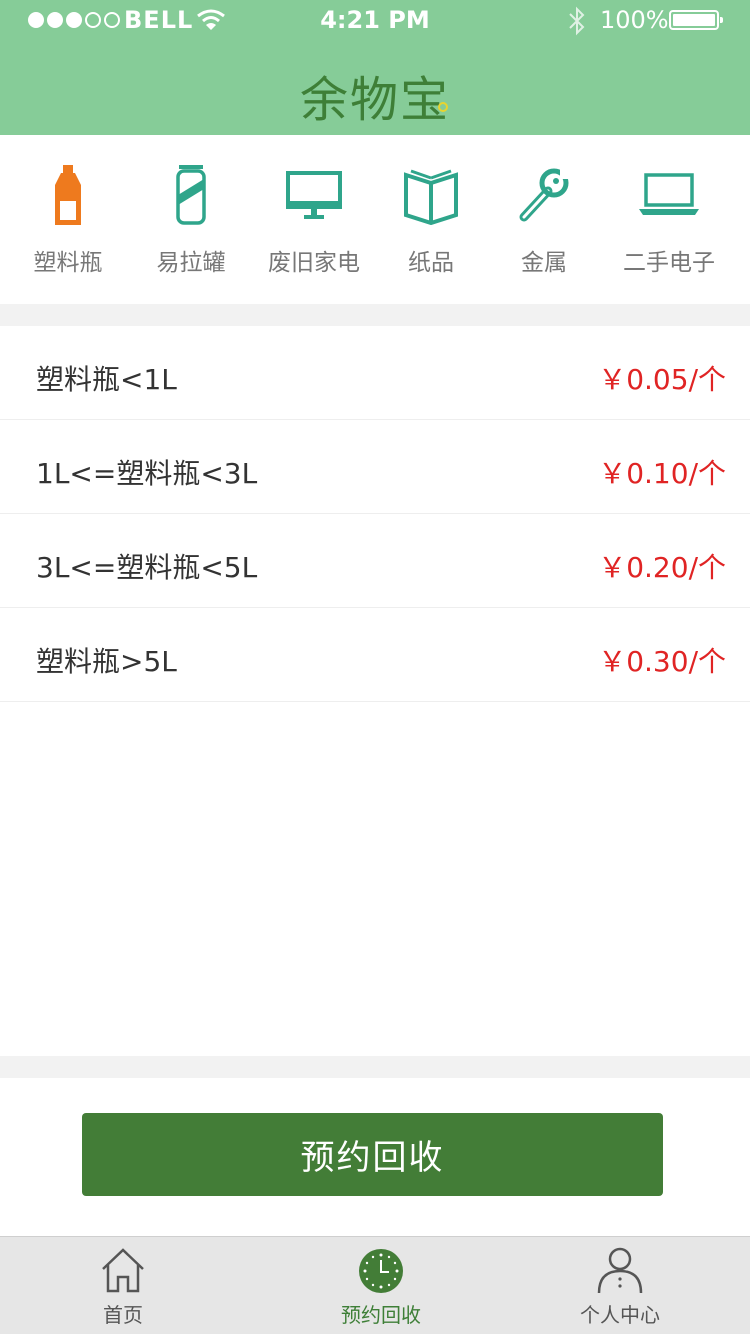 The width and height of the screenshot is (750, 1334). What do you see at coordinates (431, 197) in the screenshot?
I see `book-icon` at bounding box center [431, 197].